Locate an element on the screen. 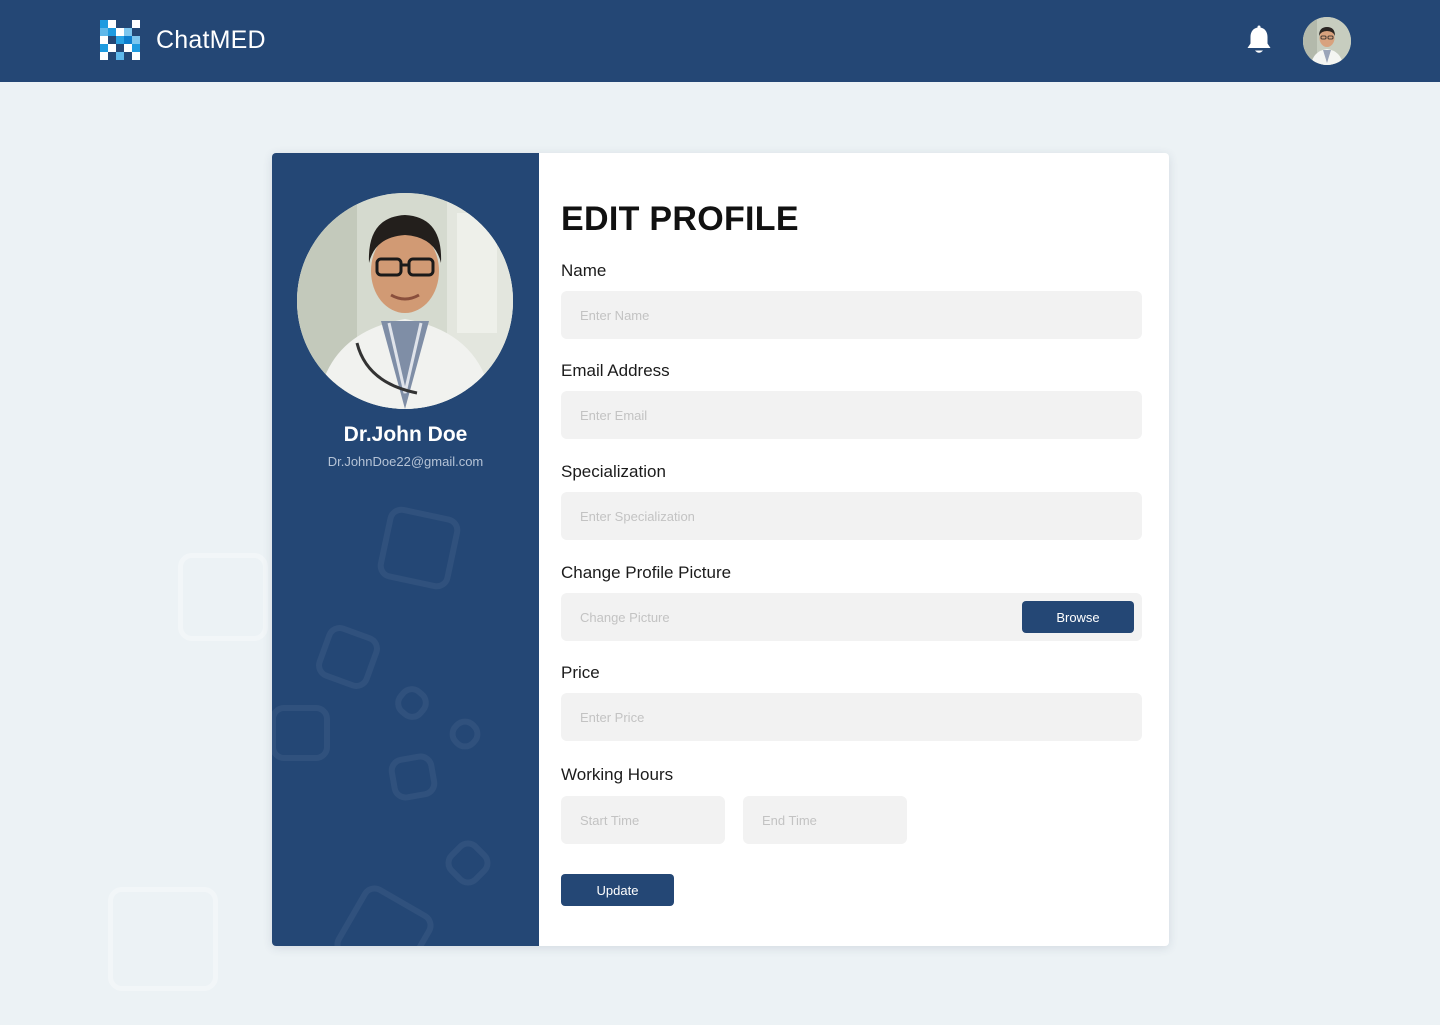  price-label: Price is located at coordinates (580, 672).